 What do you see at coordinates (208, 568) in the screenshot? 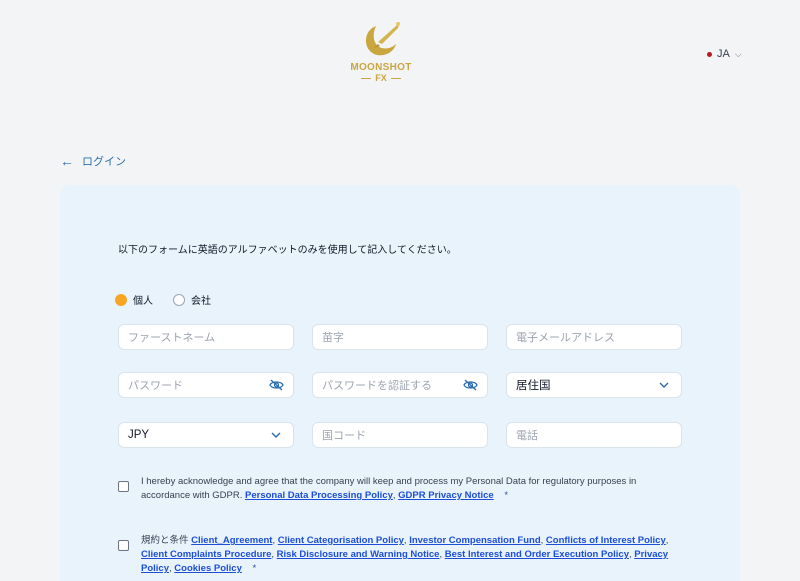
I see `cookies-policy-link: Cookies Policy` at bounding box center [208, 568].